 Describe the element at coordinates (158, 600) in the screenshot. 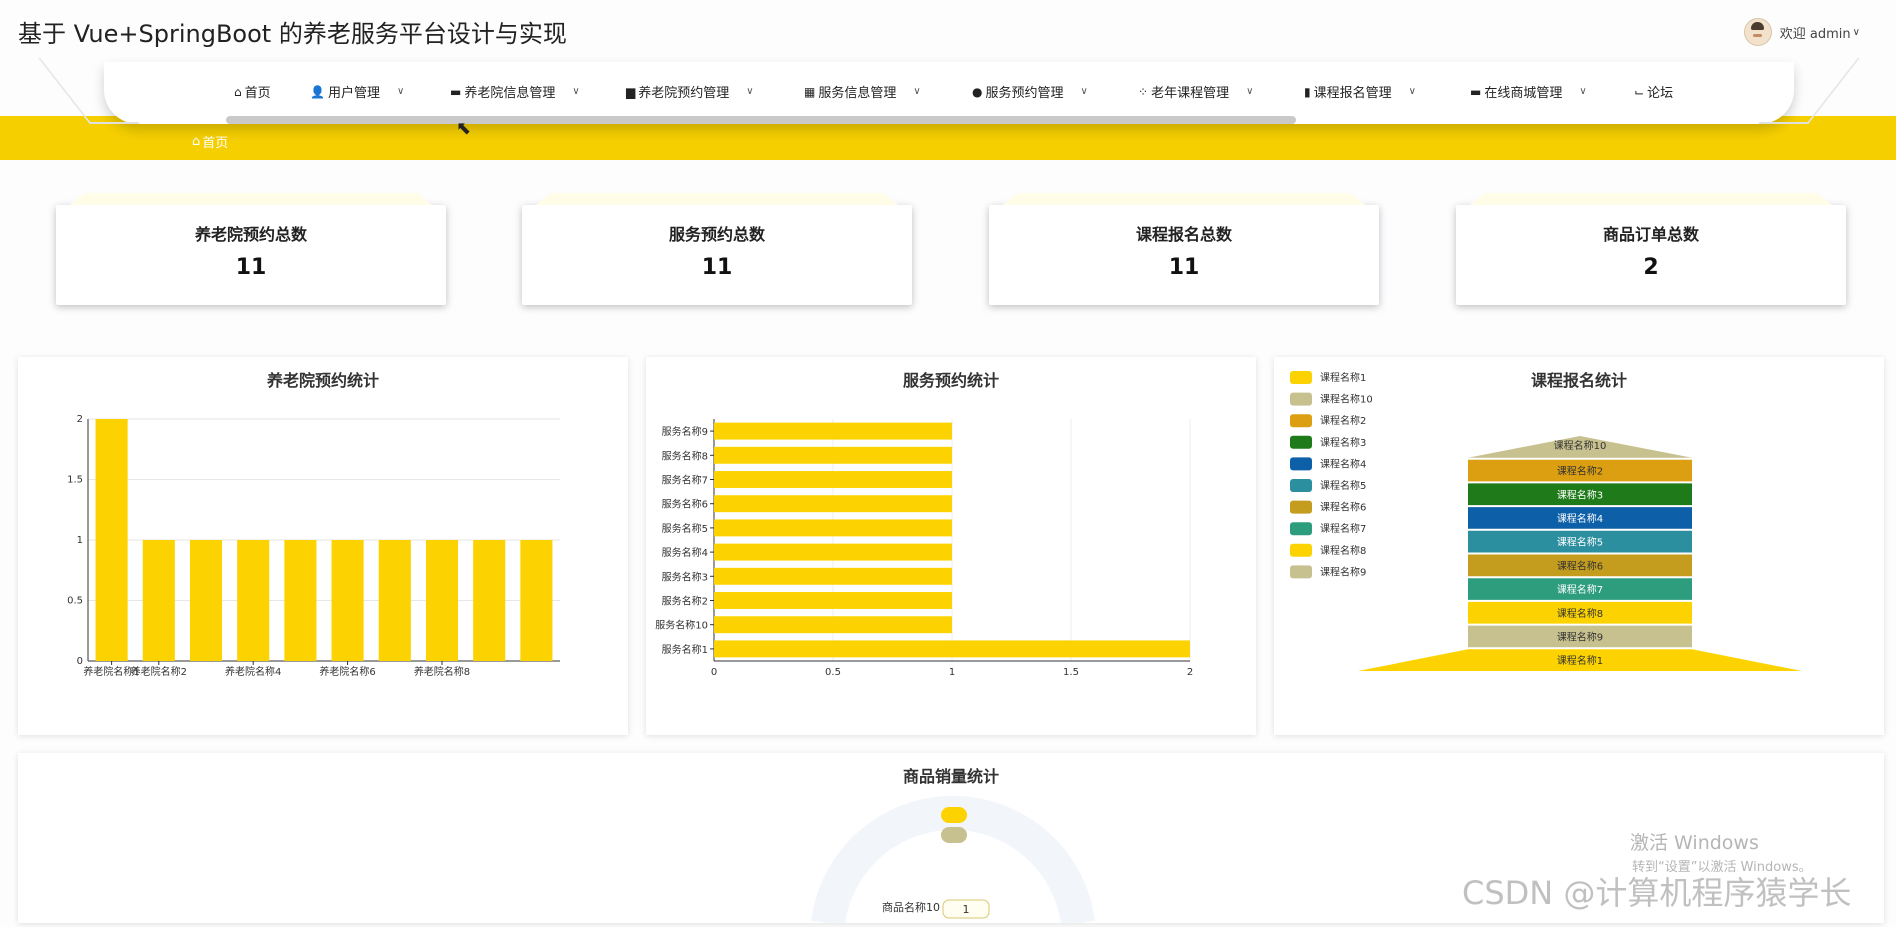

I see `bar-养老院名称2` at that location.